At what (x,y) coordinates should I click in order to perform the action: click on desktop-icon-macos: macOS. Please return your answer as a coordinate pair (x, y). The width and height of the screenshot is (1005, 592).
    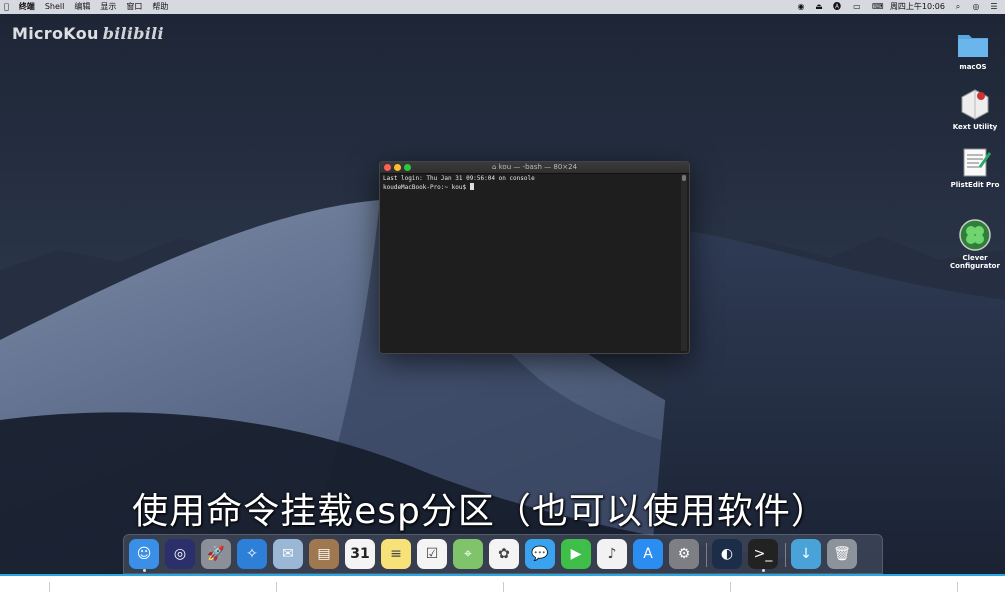
    Looking at the image, I should click on (973, 49).